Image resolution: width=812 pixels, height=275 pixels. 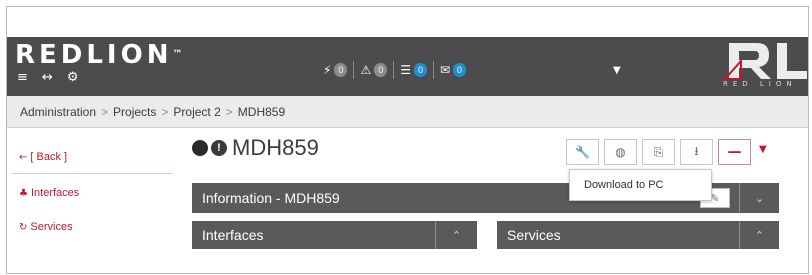 I want to click on more-actions-caret-icon: ▼, so click(x=763, y=149).